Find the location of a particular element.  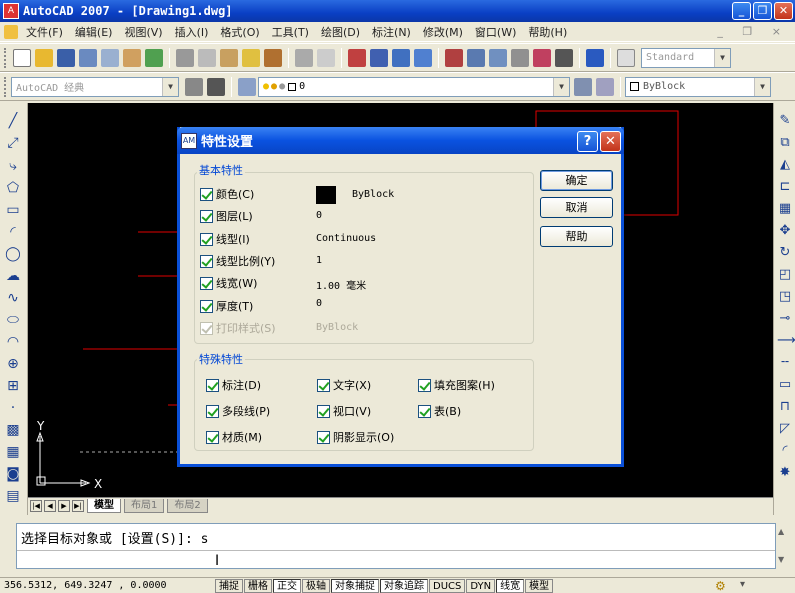

zoom-realtime-icon is located at coordinates (379, 57).